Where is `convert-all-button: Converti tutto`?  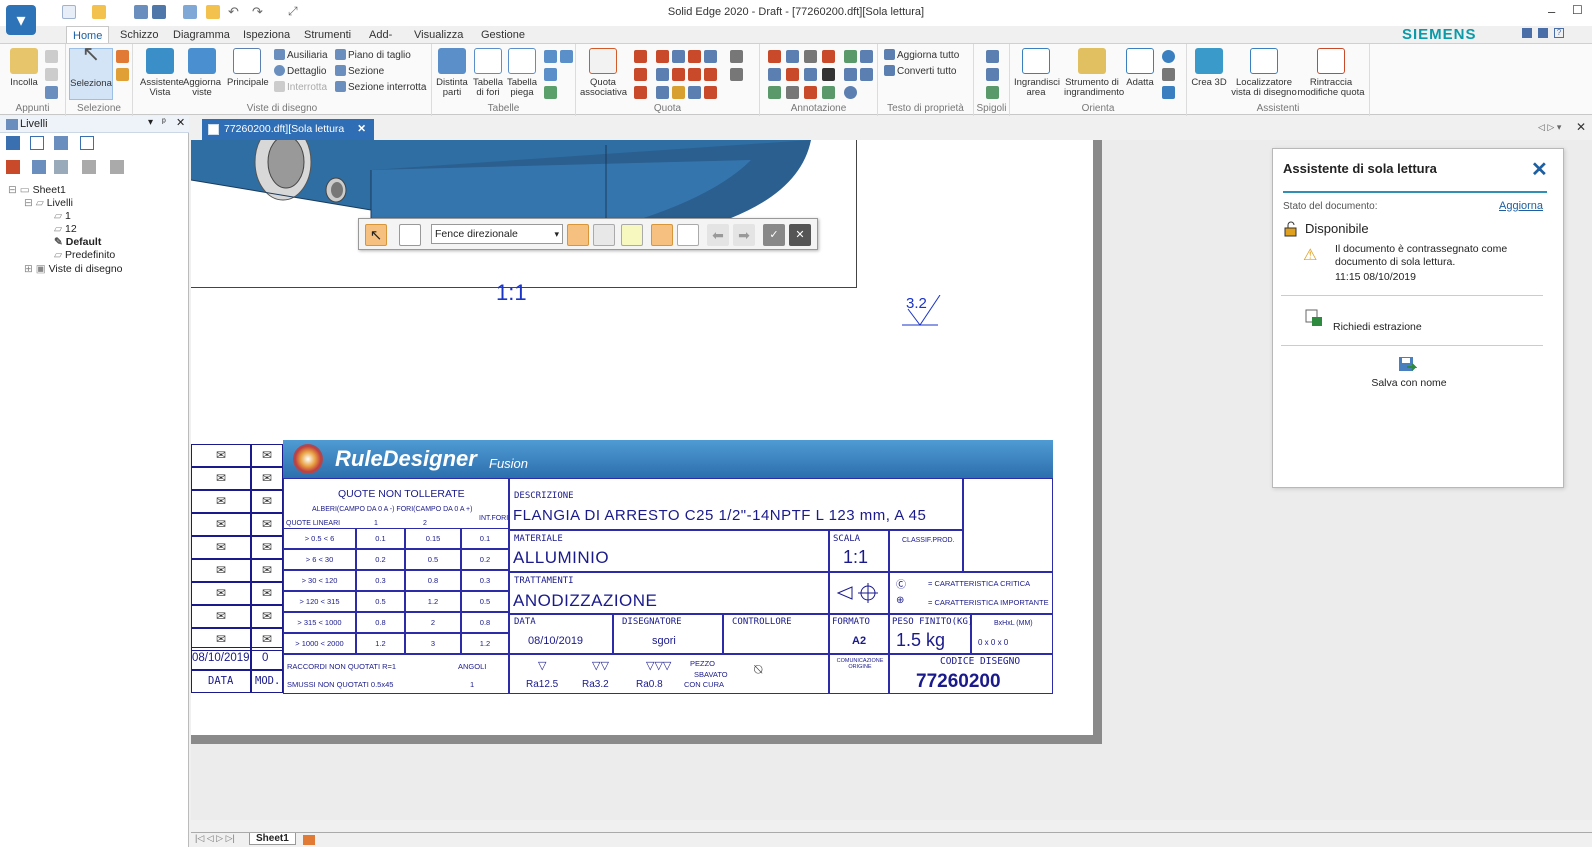 convert-all-button: Converti tutto is located at coordinates (920, 71).